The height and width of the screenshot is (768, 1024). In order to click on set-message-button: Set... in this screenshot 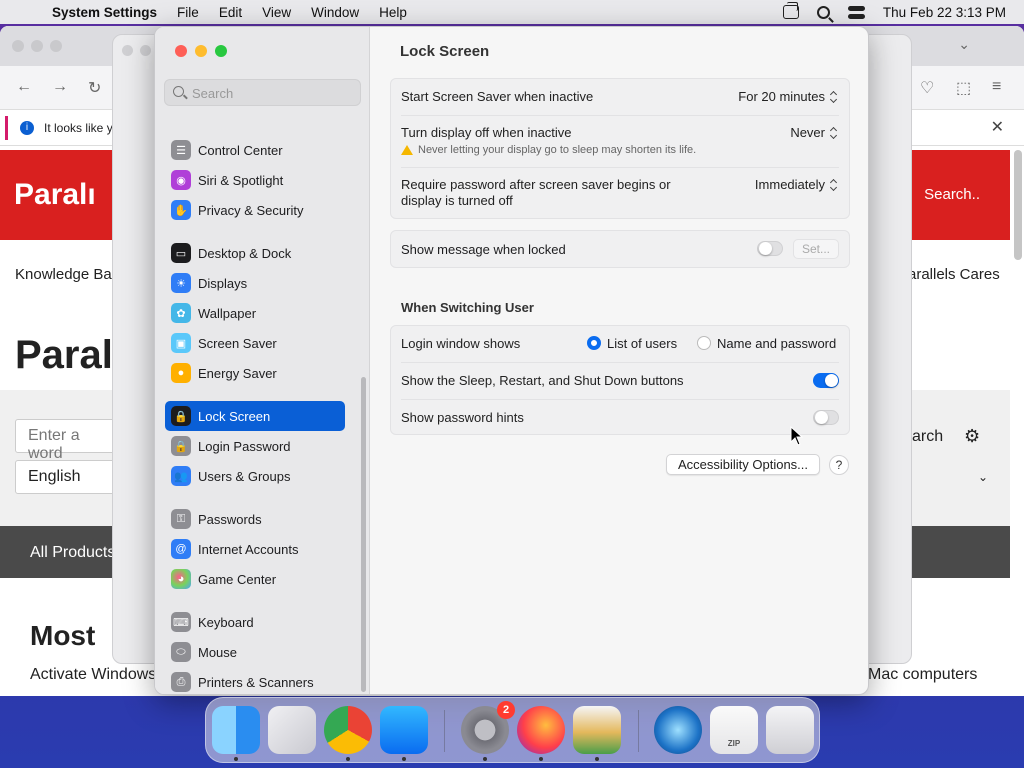, I will do `click(816, 249)`.